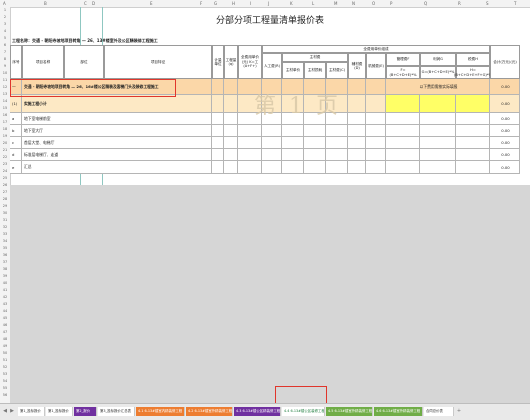  I want to click on header-unit-price: 全费用单价(元) K=工(A+F+), so click(250, 62).